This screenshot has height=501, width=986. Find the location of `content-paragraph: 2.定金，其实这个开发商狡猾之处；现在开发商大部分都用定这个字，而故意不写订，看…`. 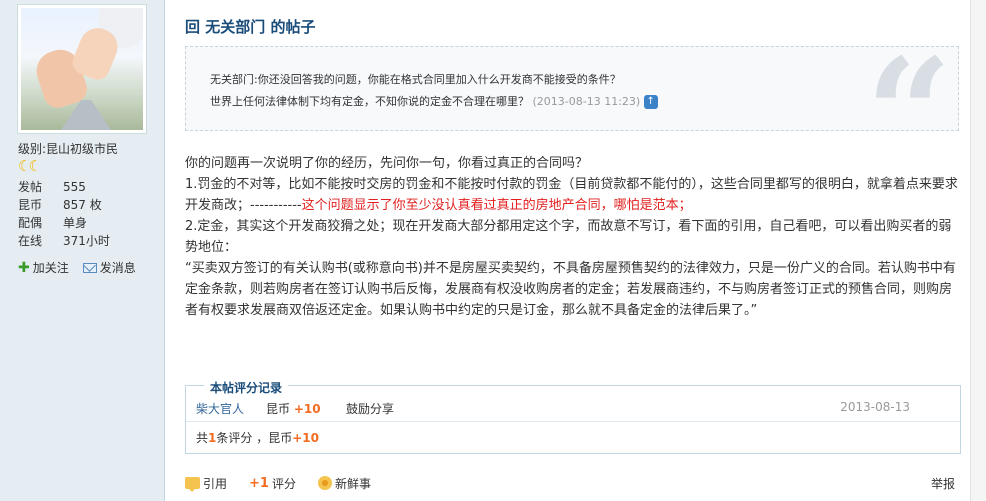

content-paragraph: 2.定金，其实这个开发商狡猾之处；现在开发商大部分都用定这个字，而故意不写订，看… is located at coordinates (568, 237).